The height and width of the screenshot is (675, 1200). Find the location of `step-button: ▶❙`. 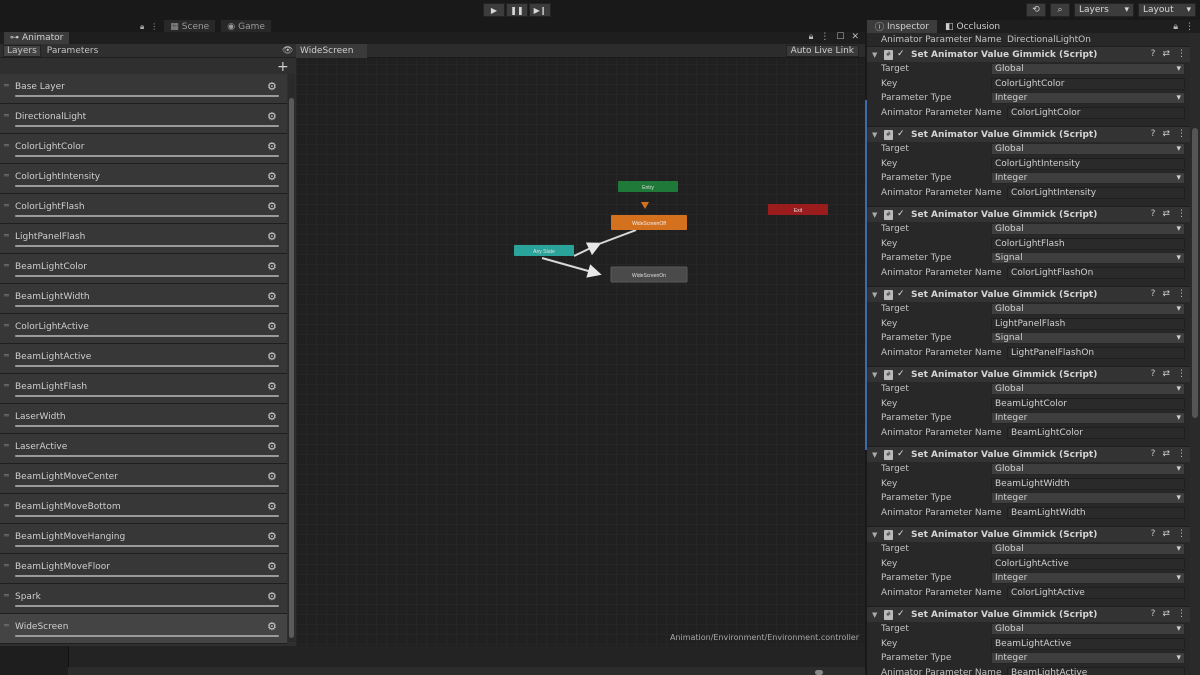

step-button: ▶❙ is located at coordinates (540, 10).